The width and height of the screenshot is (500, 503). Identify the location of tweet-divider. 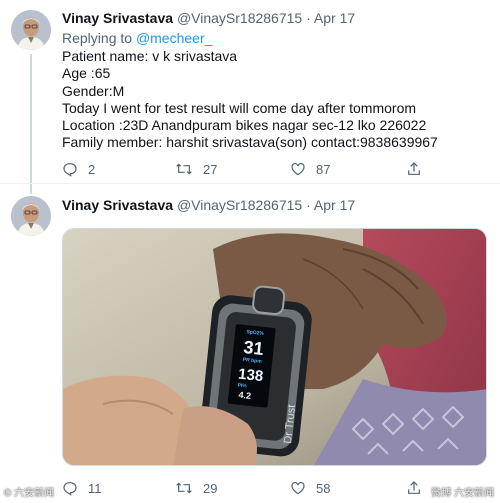
(250, 183).